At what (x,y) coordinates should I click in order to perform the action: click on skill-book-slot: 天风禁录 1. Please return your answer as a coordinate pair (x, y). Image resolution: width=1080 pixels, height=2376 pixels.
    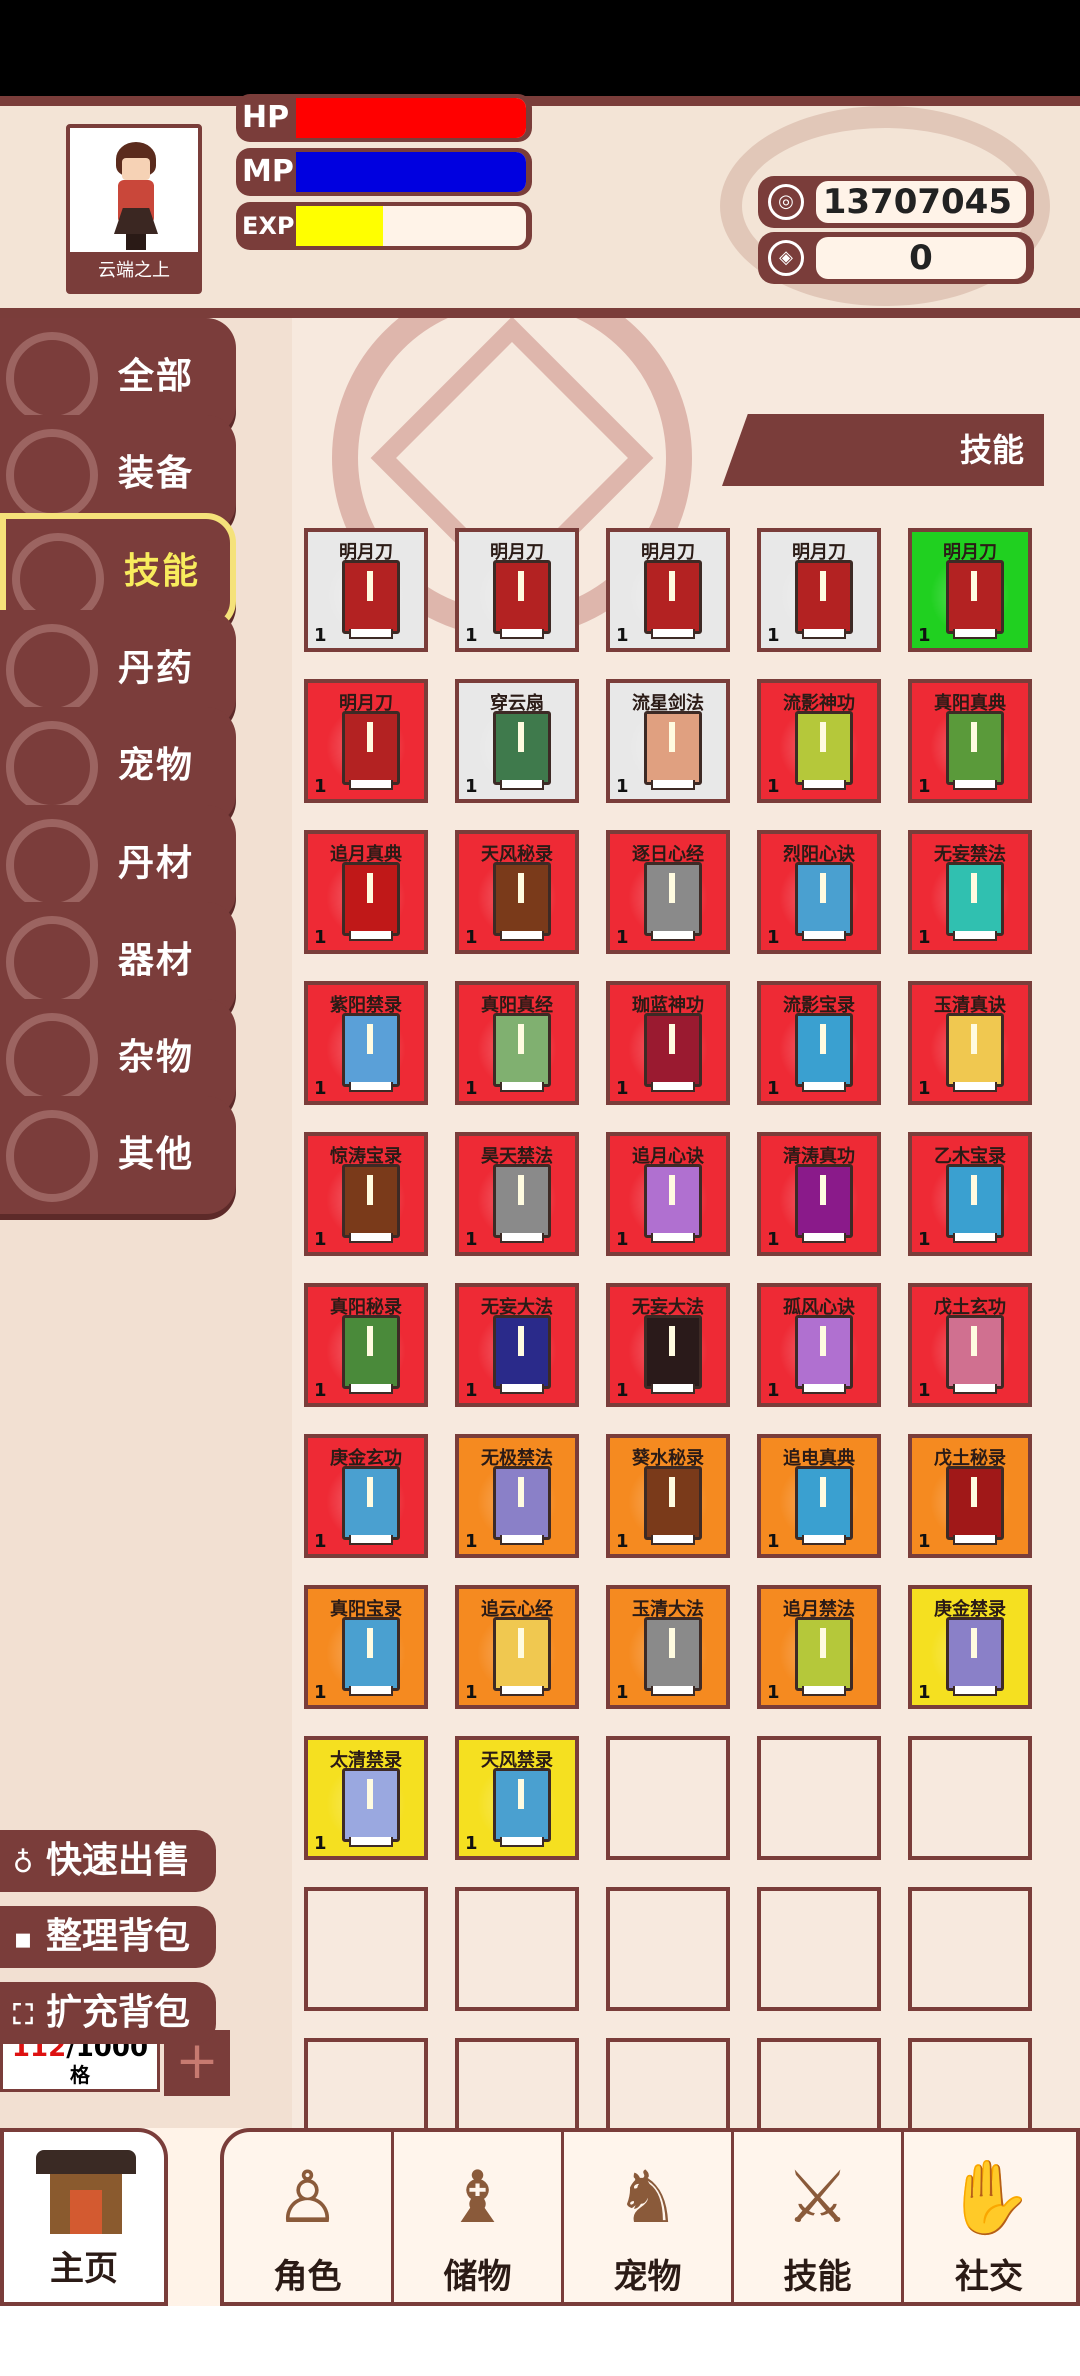
    Looking at the image, I should click on (517, 1798).